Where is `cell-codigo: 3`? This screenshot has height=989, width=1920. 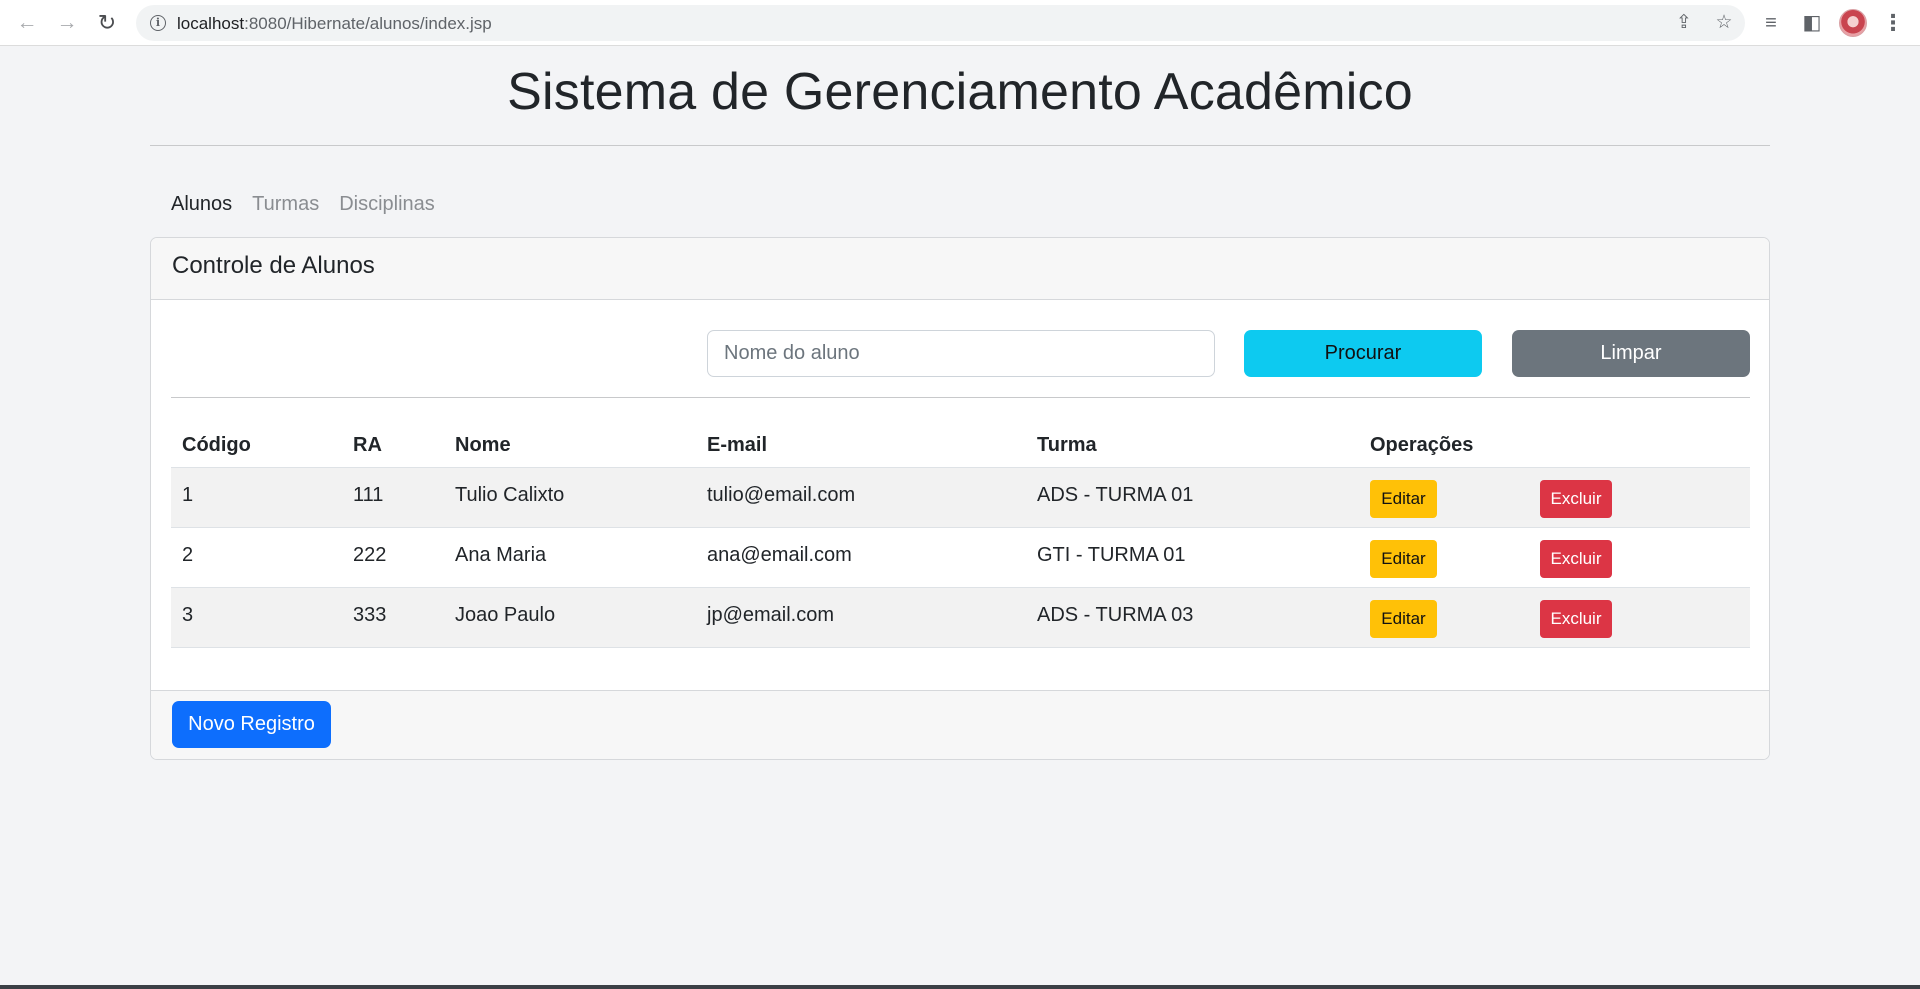 cell-codigo: 3 is located at coordinates (188, 615).